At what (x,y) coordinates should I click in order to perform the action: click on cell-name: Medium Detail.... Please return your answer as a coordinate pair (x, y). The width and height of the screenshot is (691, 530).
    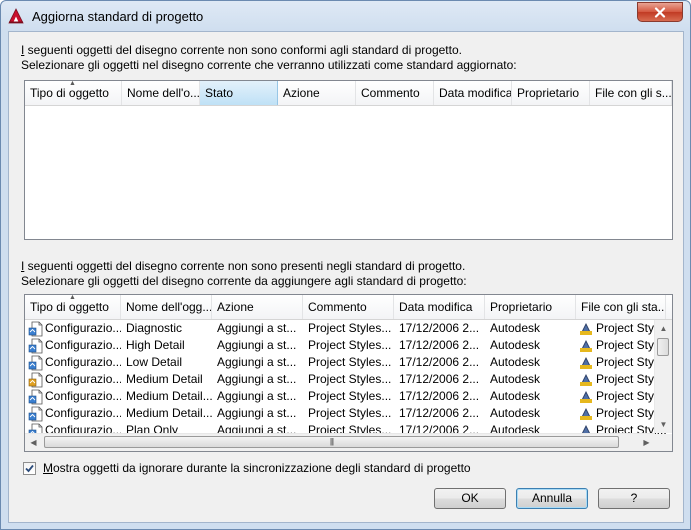
    Looking at the image, I should click on (166, 413).